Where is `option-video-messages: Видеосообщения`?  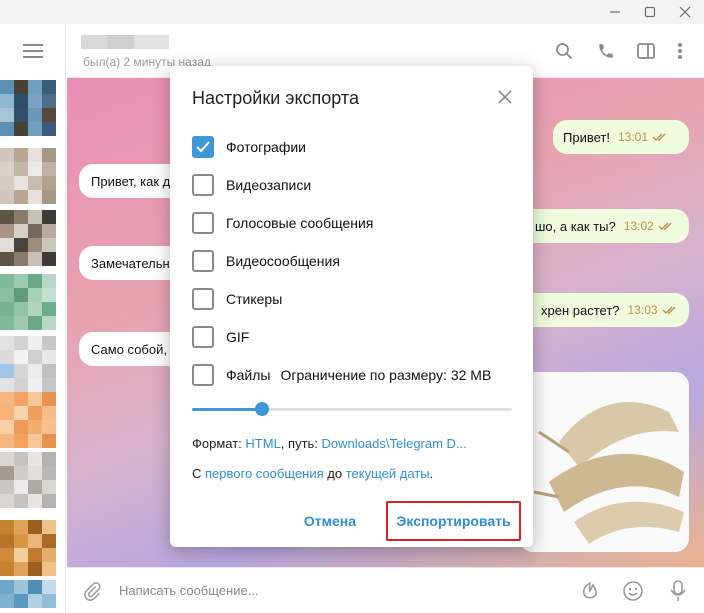
option-video-messages: Видеосообщения is located at coordinates (266, 261).